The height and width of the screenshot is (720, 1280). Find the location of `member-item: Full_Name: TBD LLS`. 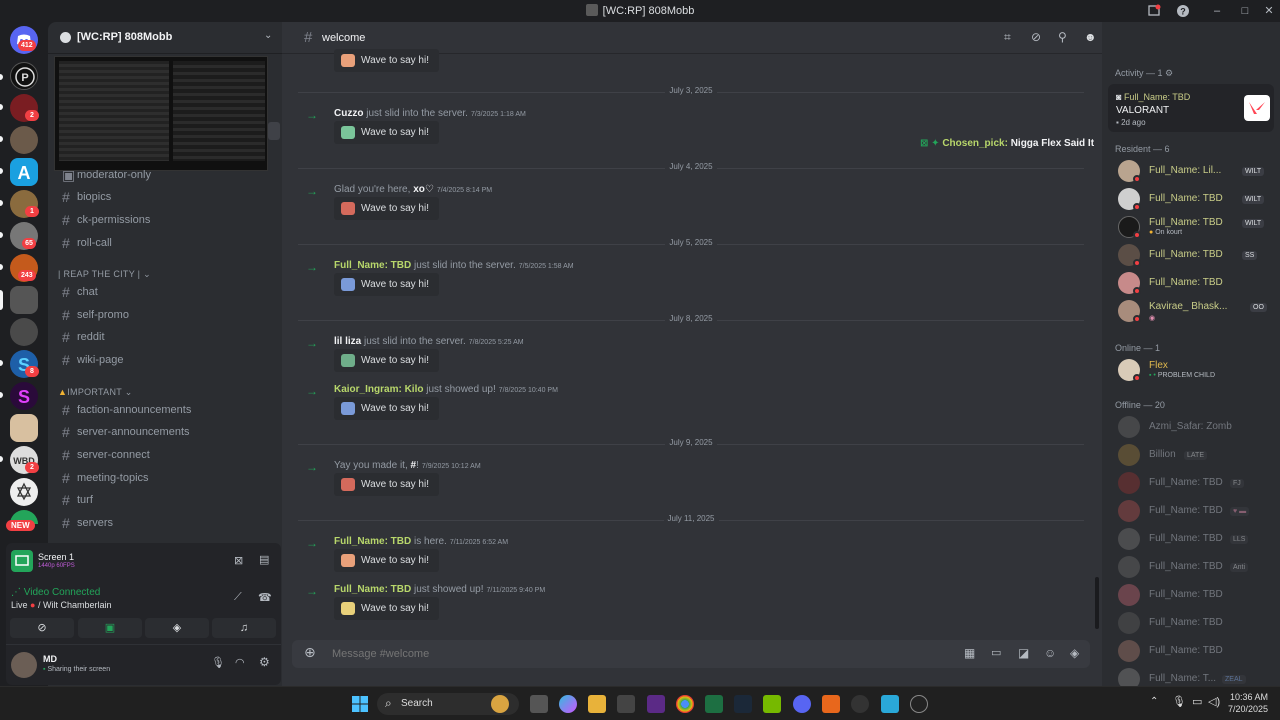

member-item: Full_Name: TBD LLS is located at coordinates (1198, 540).